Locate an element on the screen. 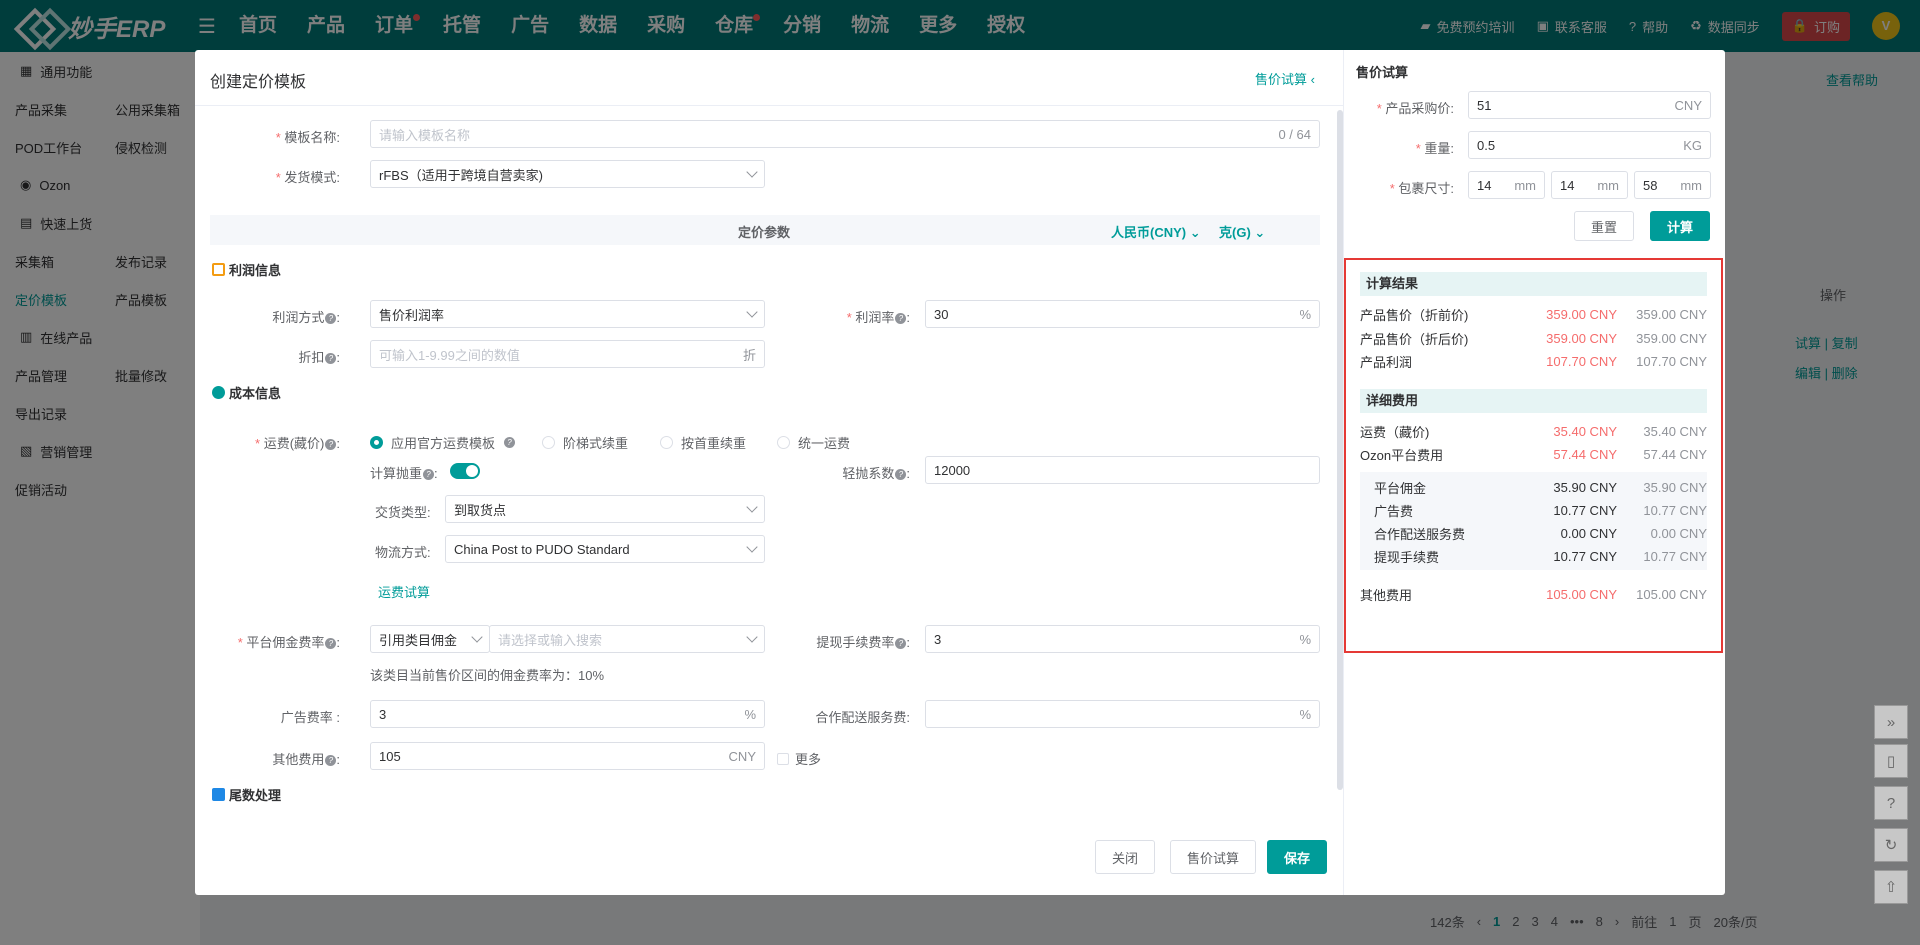  logistics-select: China Post to PUDO Standard is located at coordinates (605, 549).